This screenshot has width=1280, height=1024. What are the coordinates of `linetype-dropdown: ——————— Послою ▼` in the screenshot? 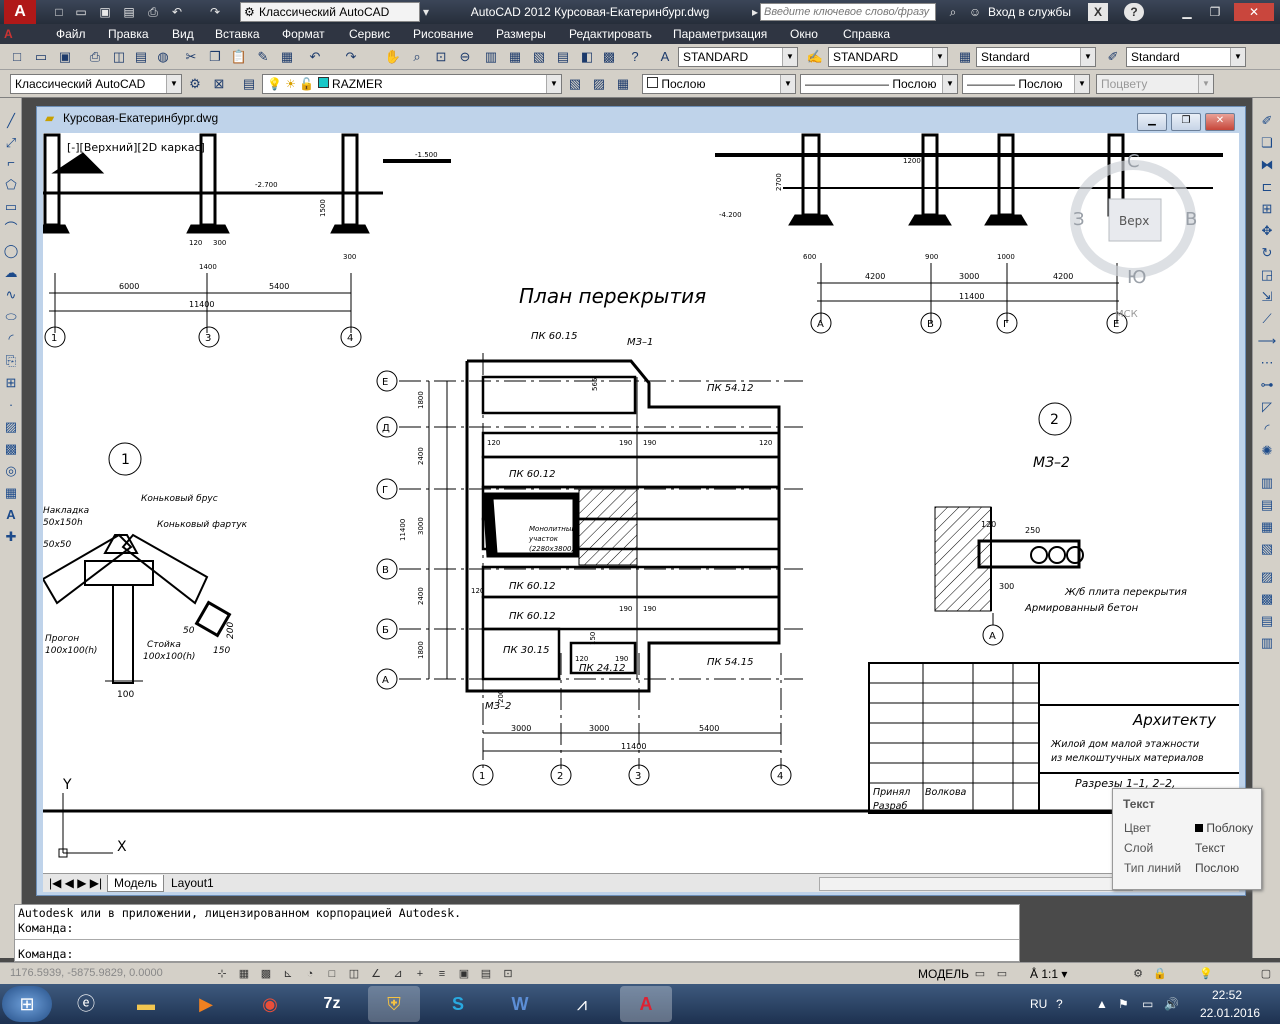 It's located at (879, 84).